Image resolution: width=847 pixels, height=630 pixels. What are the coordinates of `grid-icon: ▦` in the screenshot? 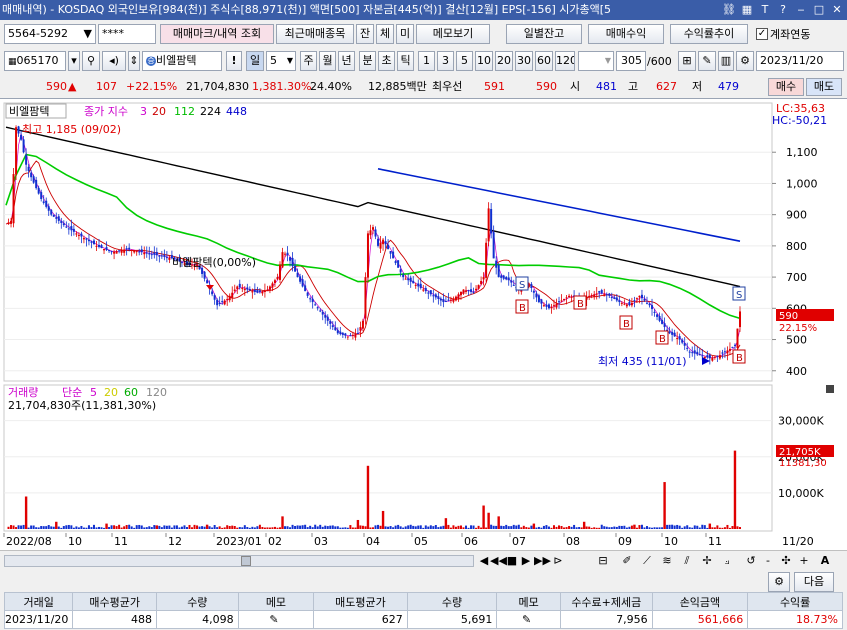 It's located at (747, 9).